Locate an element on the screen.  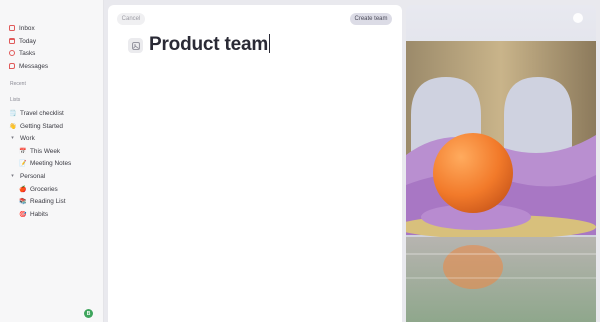
apple-icon: 🍎 is located at coordinates (23, 189).